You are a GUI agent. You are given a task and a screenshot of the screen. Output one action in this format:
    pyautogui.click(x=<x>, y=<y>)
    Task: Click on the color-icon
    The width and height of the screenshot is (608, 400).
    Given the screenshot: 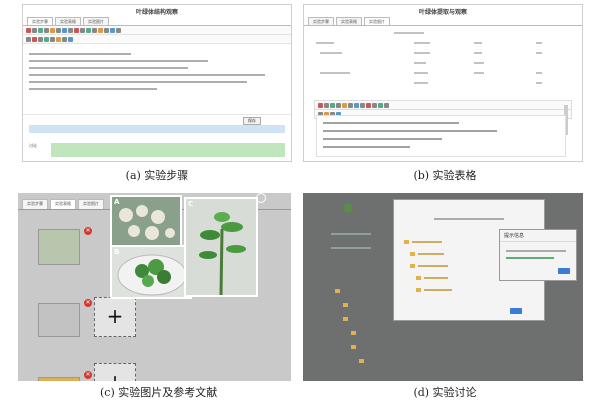 What is the action you would take?
    pyautogui.click(x=380, y=105)
    